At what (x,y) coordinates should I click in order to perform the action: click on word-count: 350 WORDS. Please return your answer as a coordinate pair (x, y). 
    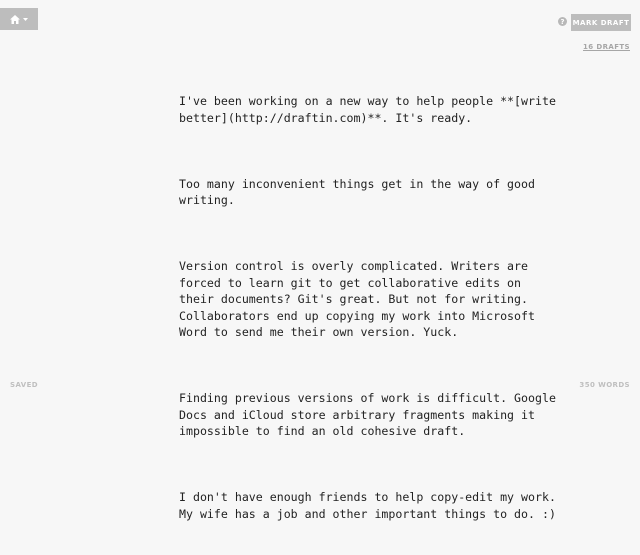
    Looking at the image, I should click on (604, 385).